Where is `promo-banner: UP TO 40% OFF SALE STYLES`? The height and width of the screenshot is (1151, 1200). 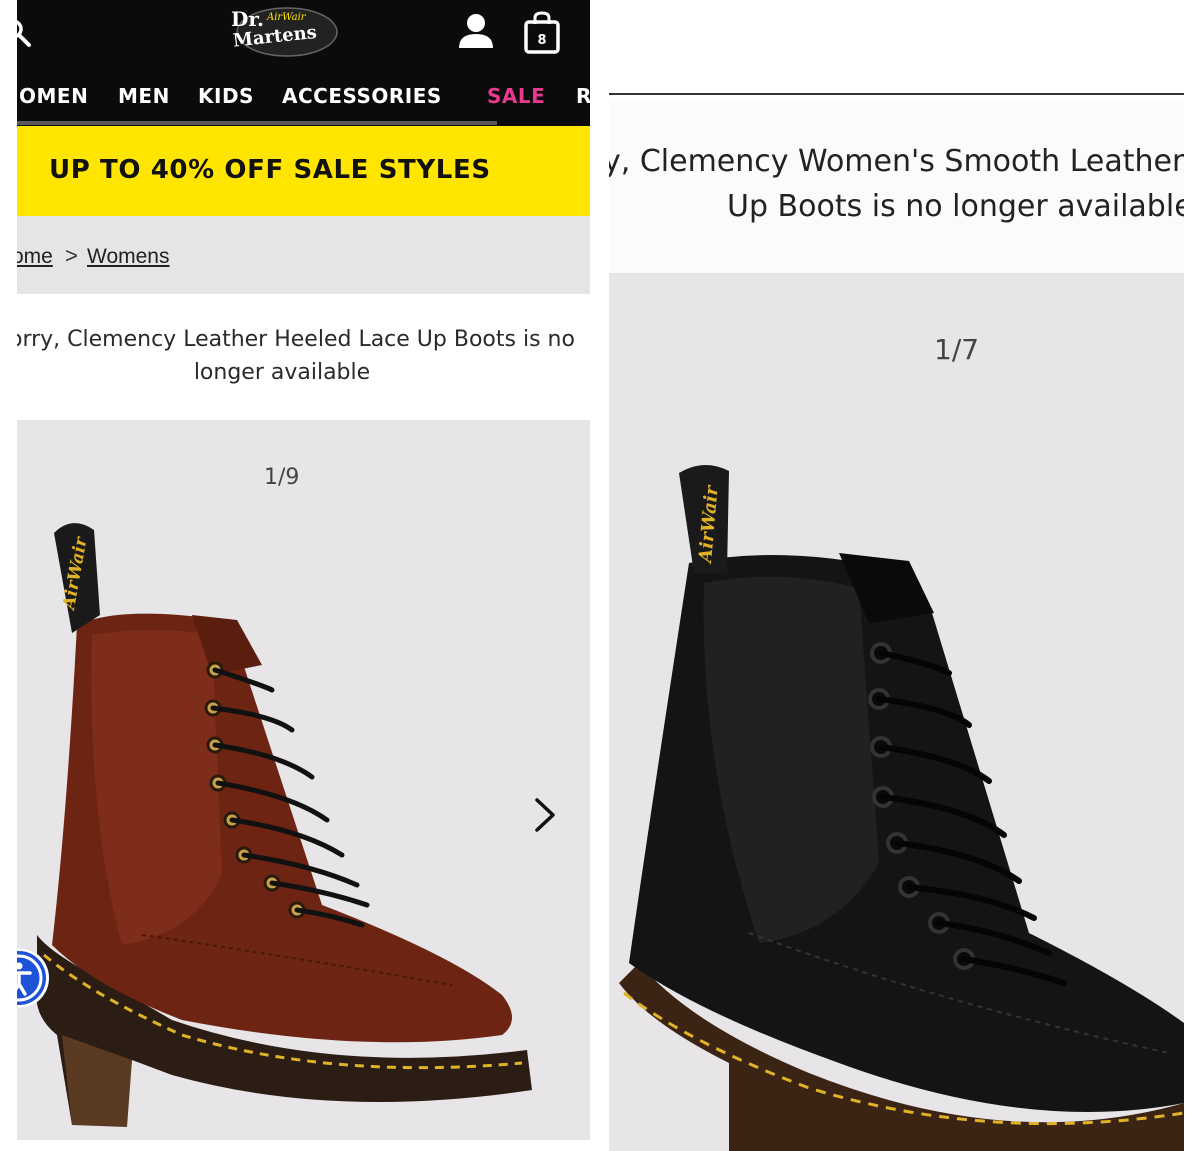 promo-banner: UP TO 40% OFF SALE STYLES is located at coordinates (303, 171).